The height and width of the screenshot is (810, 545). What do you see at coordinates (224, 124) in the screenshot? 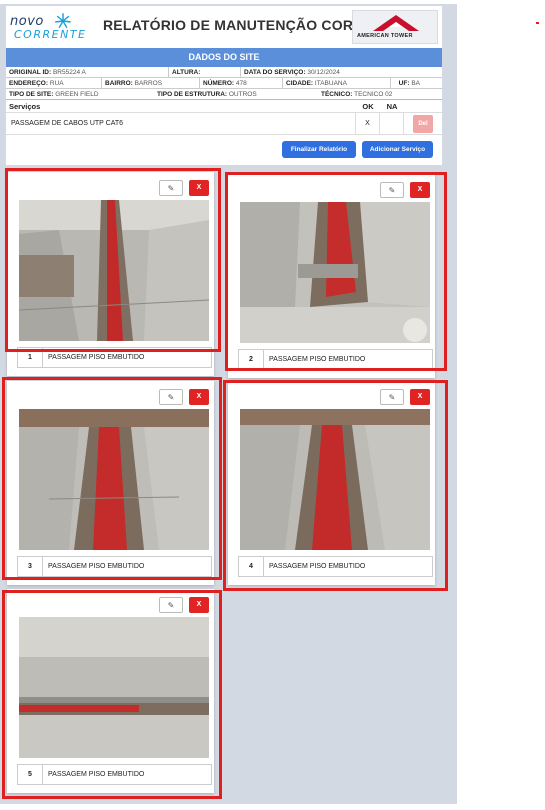
I see `service-row: PASSAGEM DE CABOS UTP CAT6 X Del` at bounding box center [224, 124].